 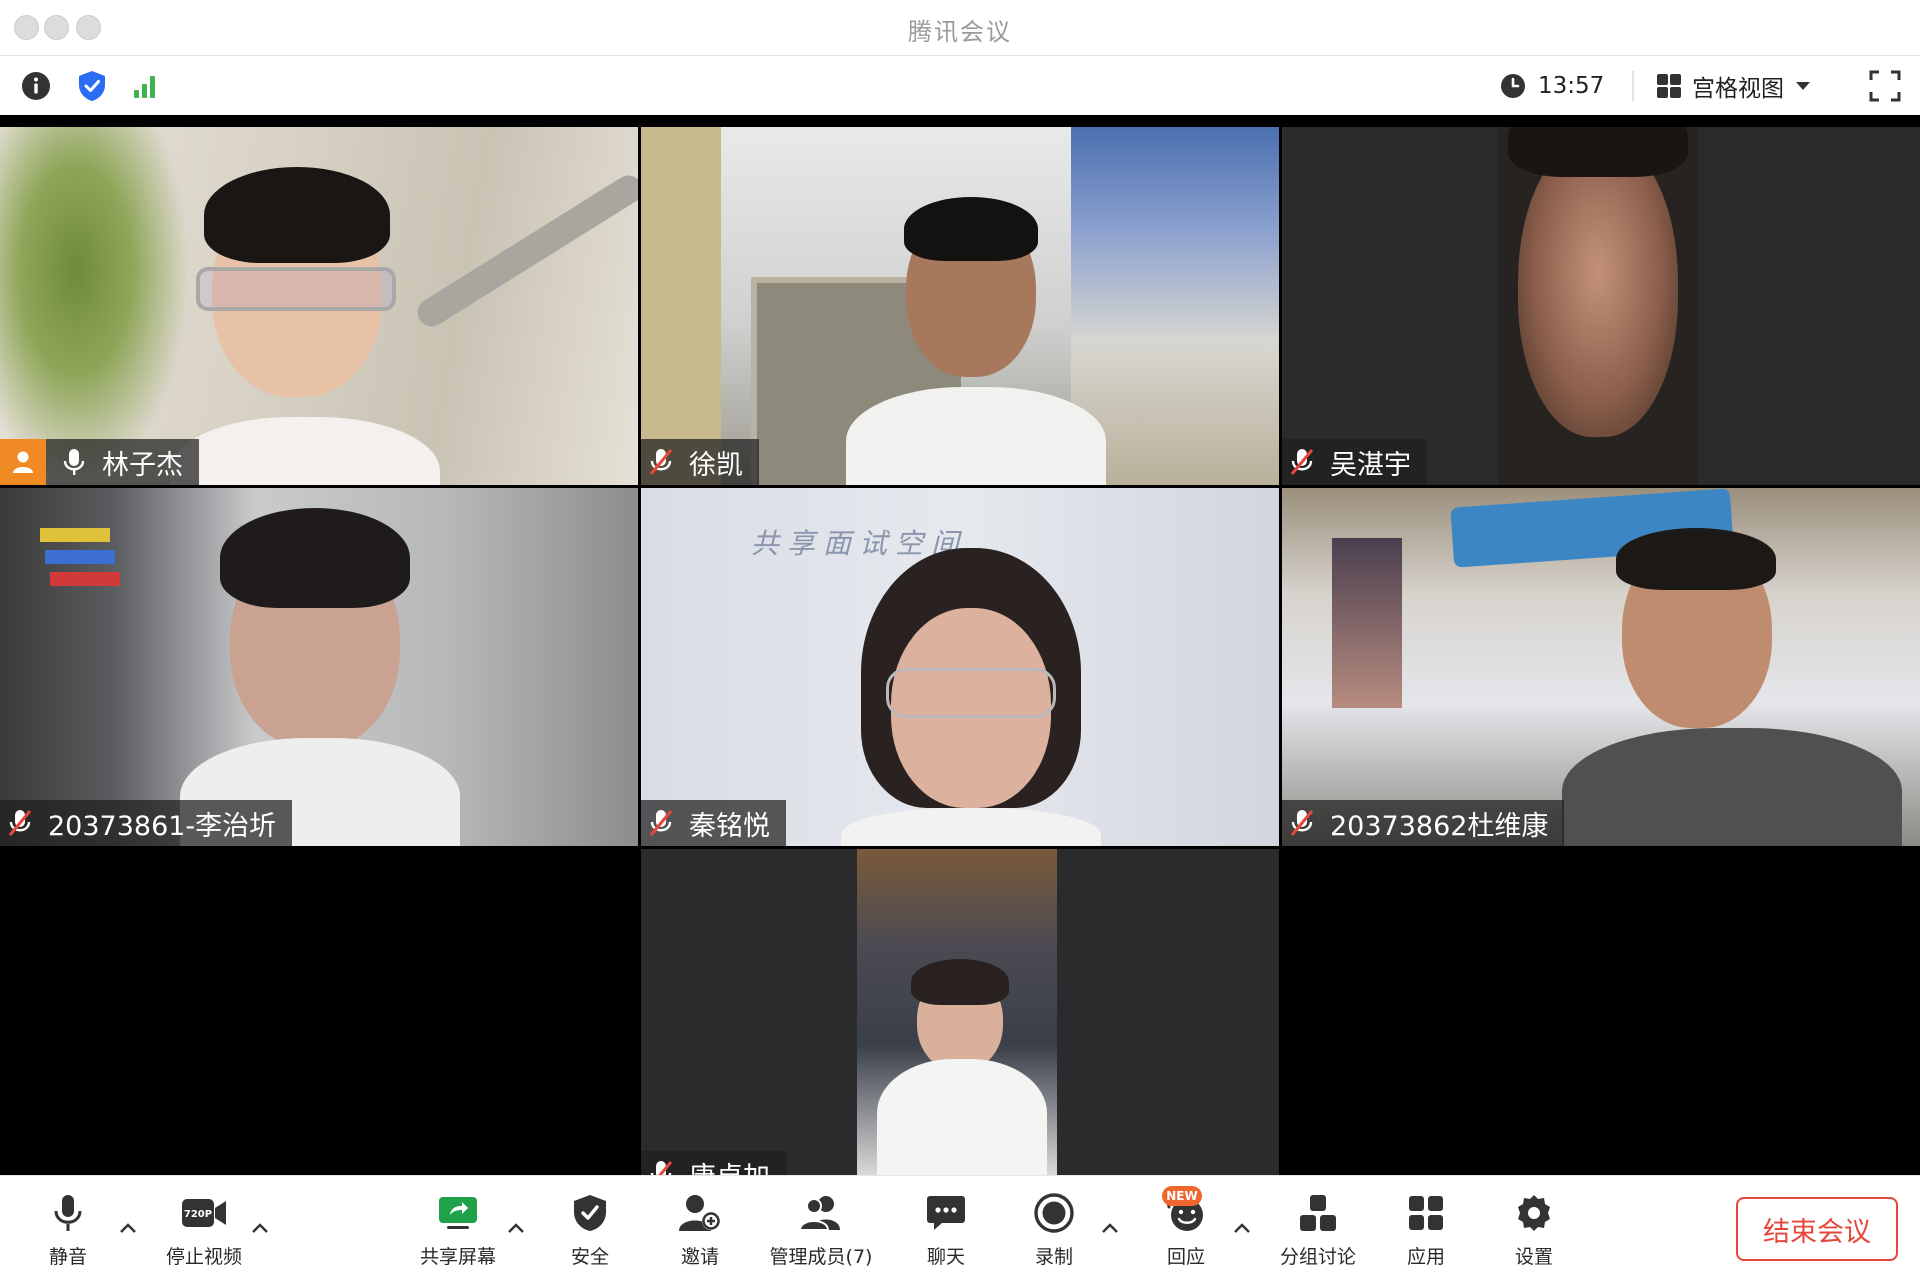 What do you see at coordinates (1817, 1229) in the screenshot?
I see `end-meeting-button: 结束会议` at bounding box center [1817, 1229].